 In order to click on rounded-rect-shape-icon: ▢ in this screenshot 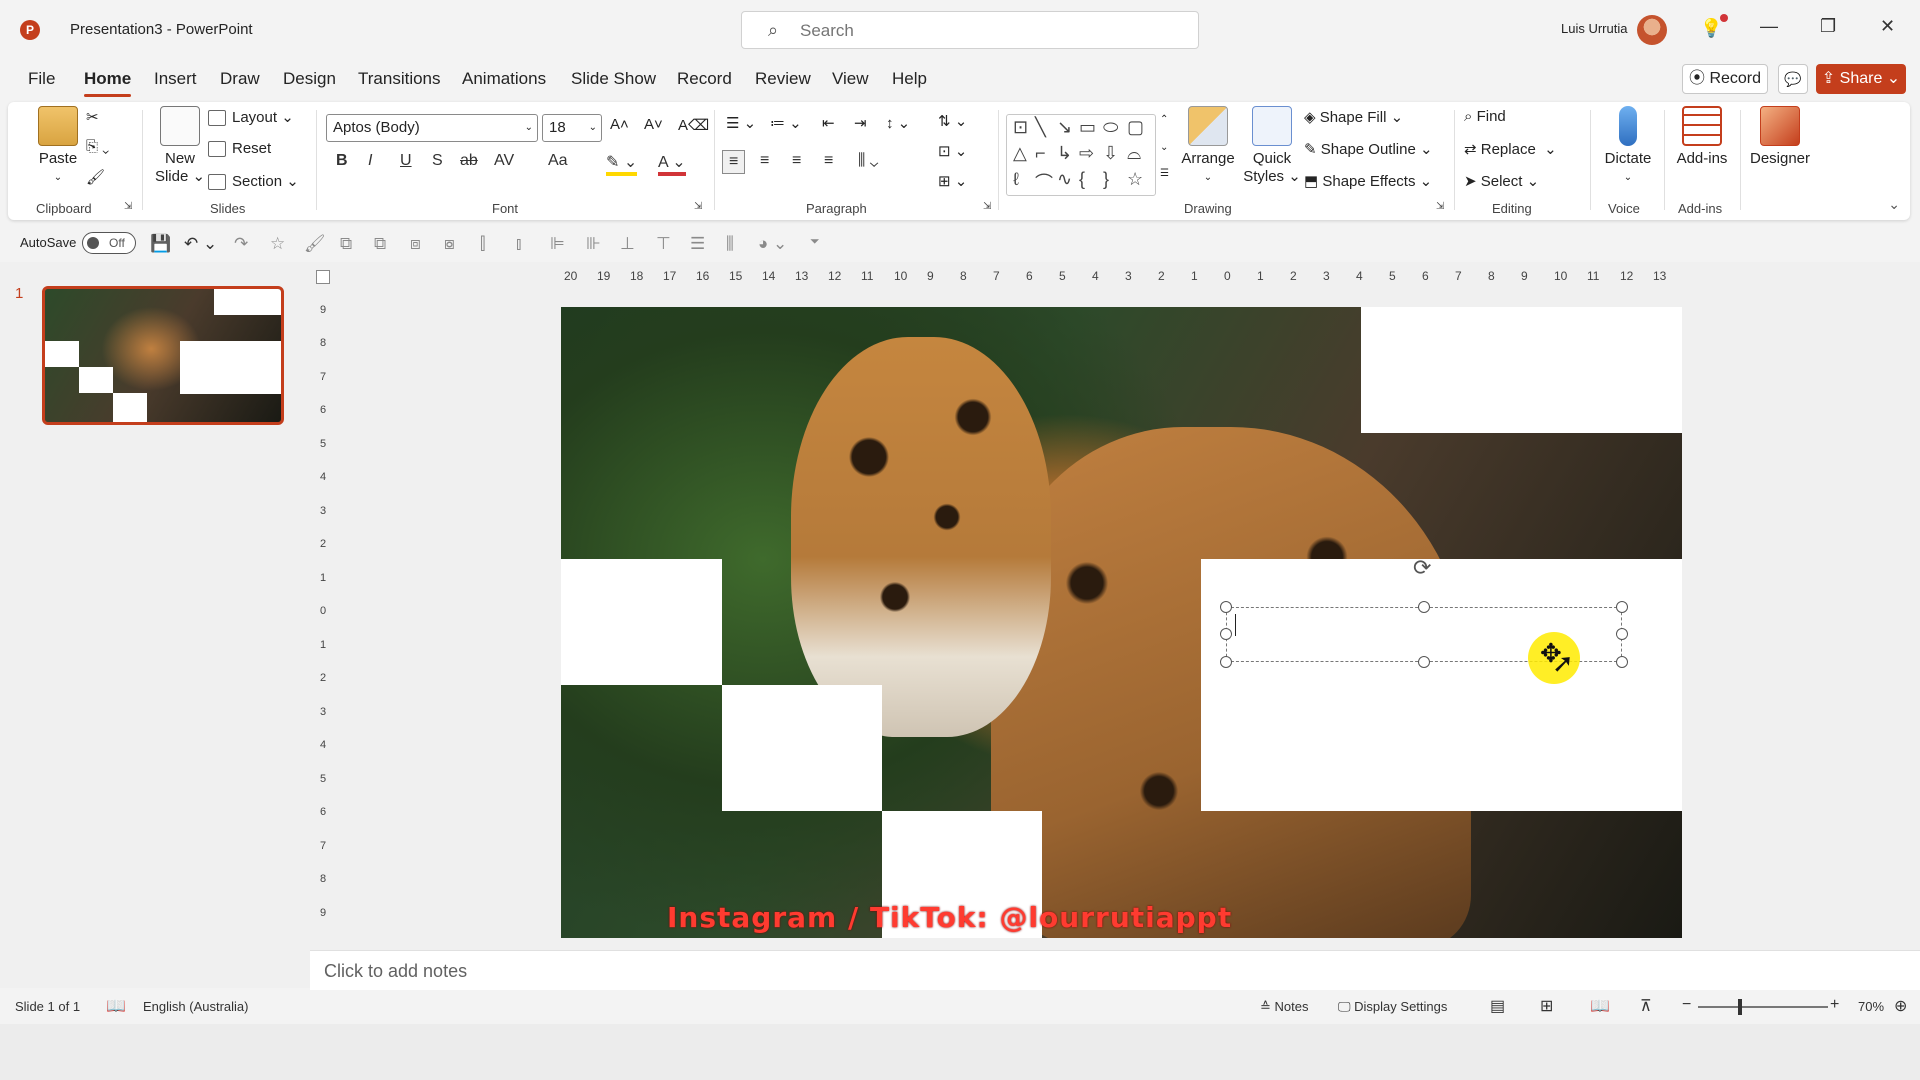, I will do `click(1135, 127)`.